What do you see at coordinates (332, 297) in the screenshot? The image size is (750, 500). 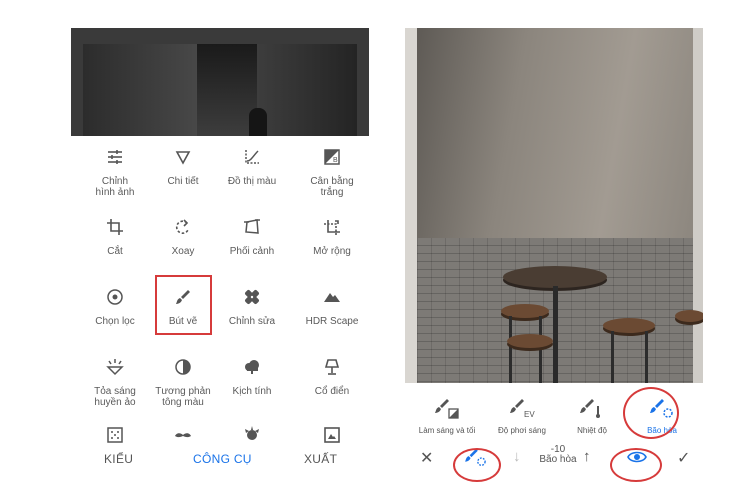 I see `mountain-icon` at bounding box center [332, 297].